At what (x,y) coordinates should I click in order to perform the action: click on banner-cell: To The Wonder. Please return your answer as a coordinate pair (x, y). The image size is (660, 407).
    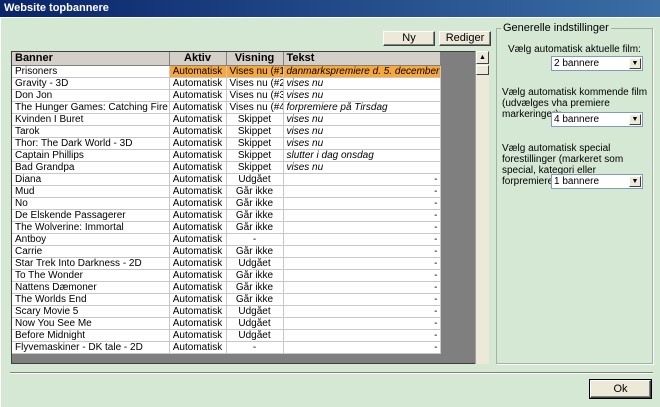
    Looking at the image, I should click on (91, 275).